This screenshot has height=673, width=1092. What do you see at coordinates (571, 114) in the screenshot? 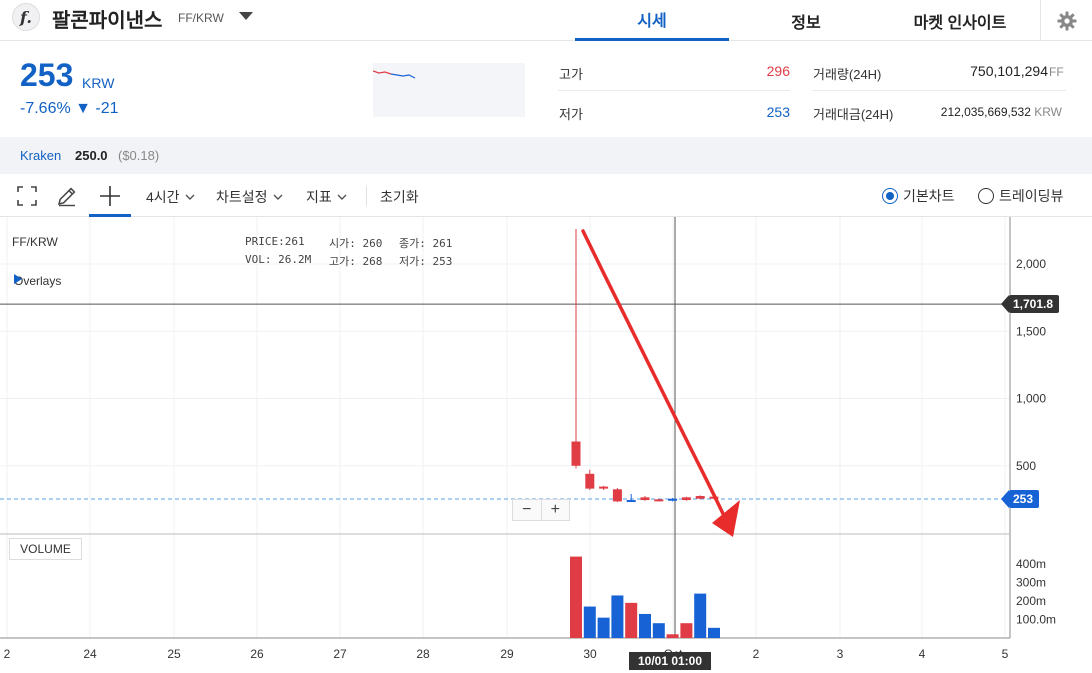
I see `low-label: 저가` at bounding box center [571, 114].